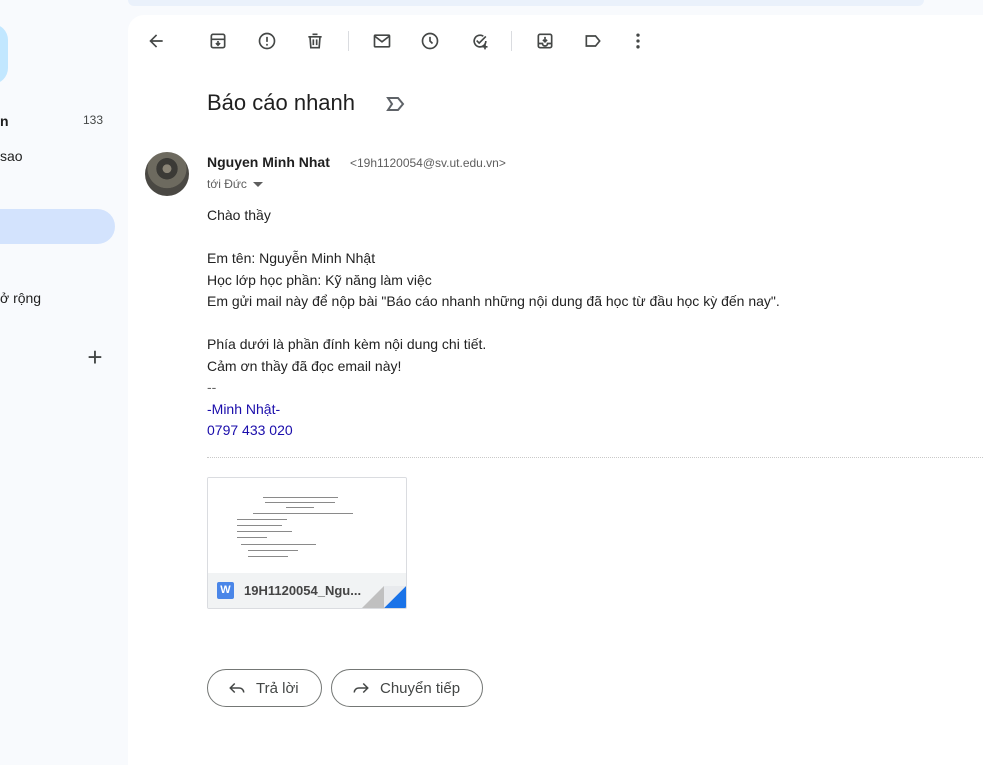  I want to click on compose-button, so click(4, 54).